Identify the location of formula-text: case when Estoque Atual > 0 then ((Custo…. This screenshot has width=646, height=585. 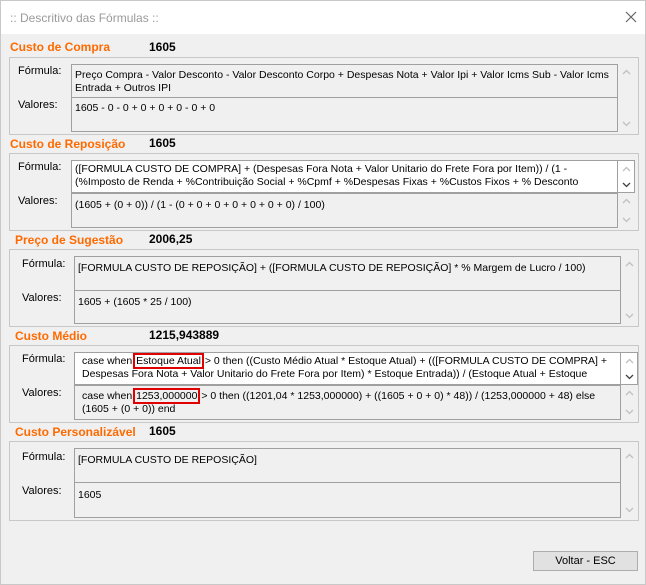
(349, 367).